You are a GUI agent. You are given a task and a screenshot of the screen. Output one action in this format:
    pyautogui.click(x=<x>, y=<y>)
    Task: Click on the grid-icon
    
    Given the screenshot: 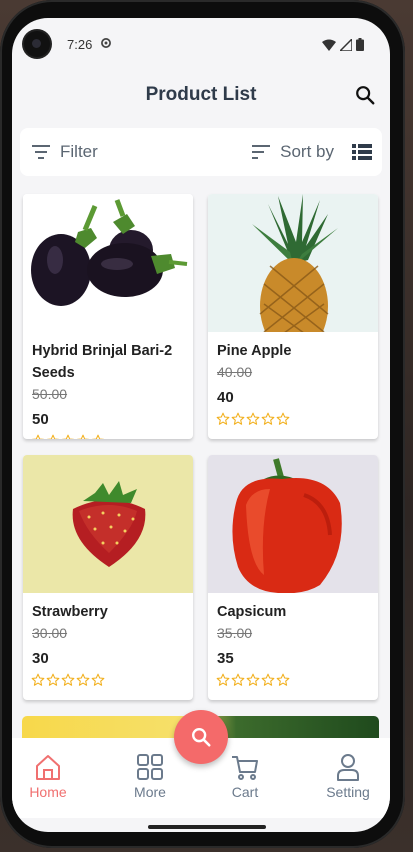 What is the action you would take?
    pyautogui.click(x=150, y=767)
    